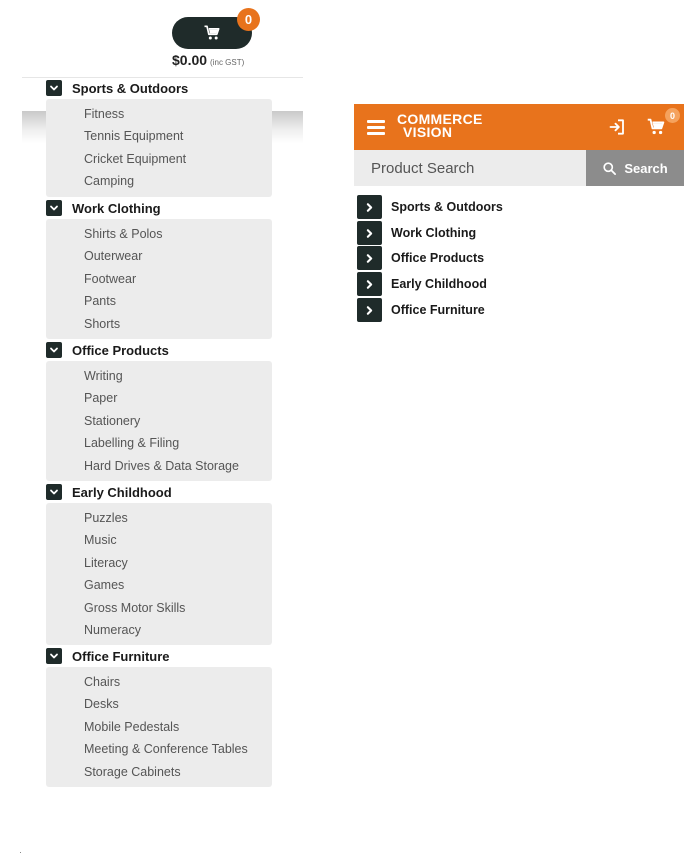  I want to click on mobile-header: COMMERCE VISION 0, so click(519, 127).